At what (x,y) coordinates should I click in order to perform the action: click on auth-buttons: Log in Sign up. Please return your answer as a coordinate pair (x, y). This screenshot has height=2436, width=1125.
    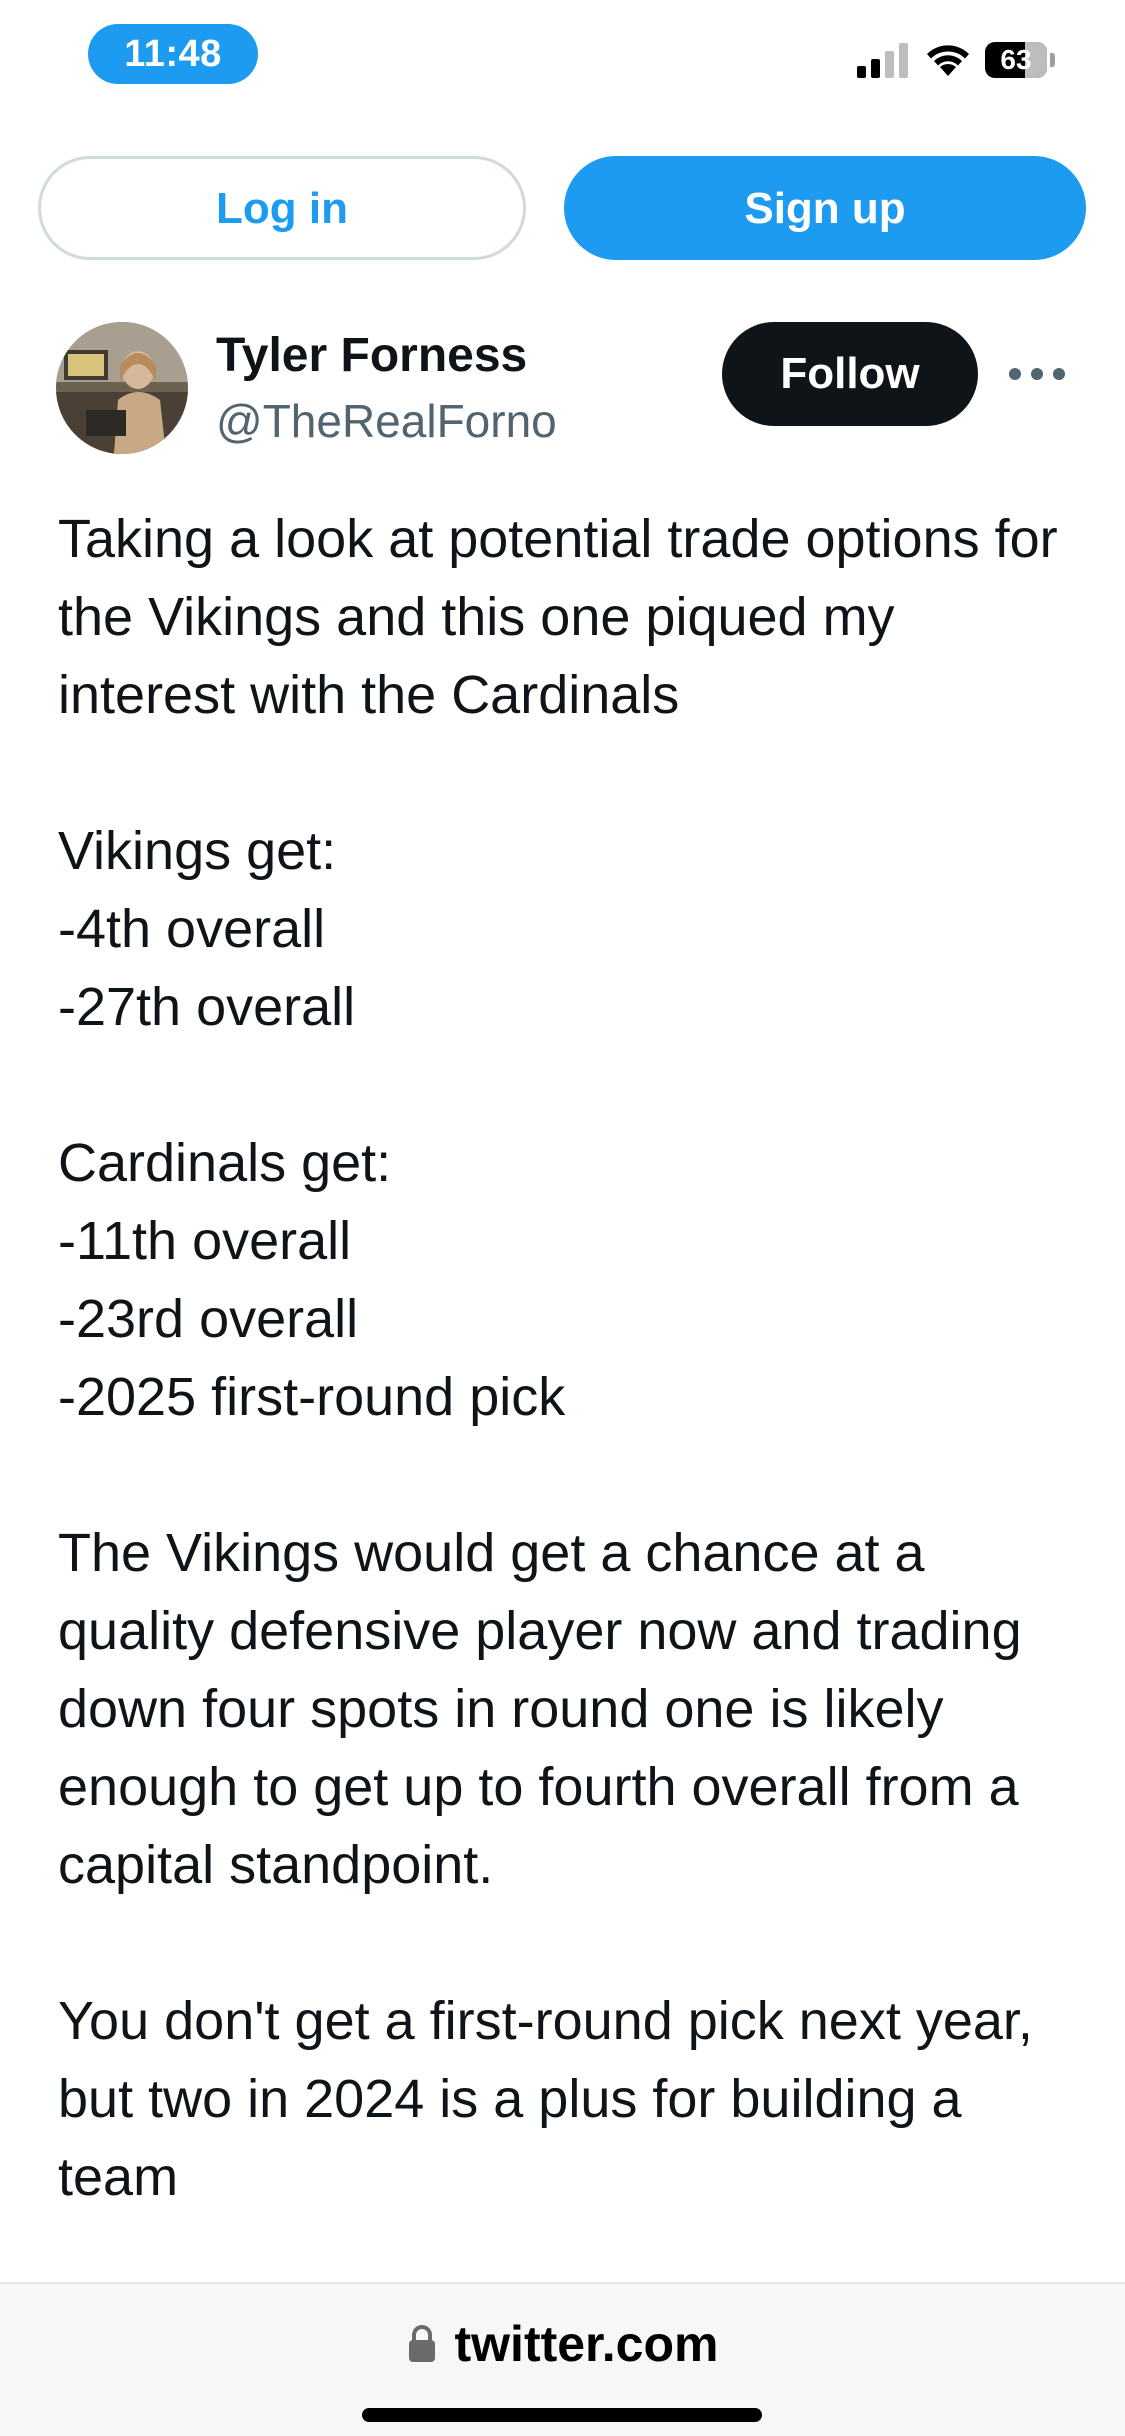
    Looking at the image, I should click on (563, 209).